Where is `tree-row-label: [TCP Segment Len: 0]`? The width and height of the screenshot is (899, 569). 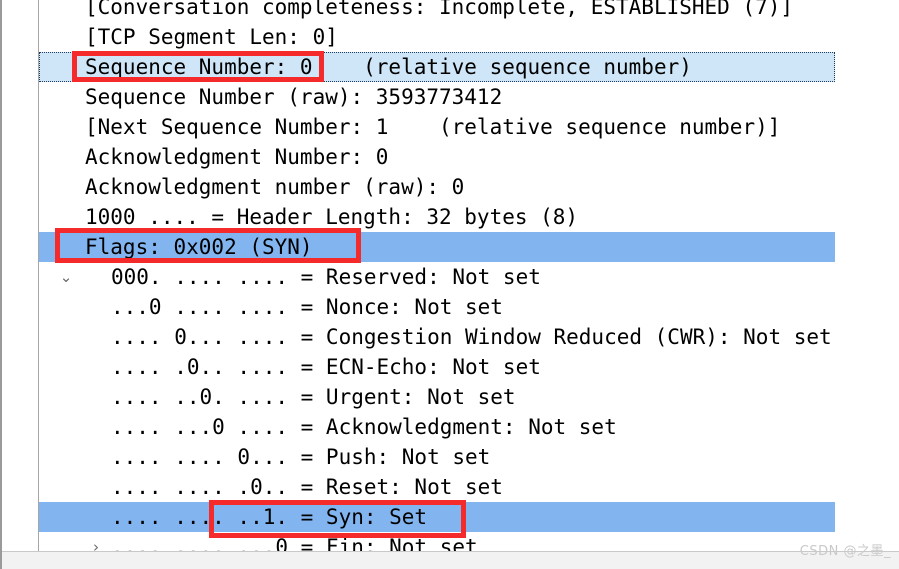 tree-row-label: [TCP Segment Len: 0] is located at coordinates (211, 37).